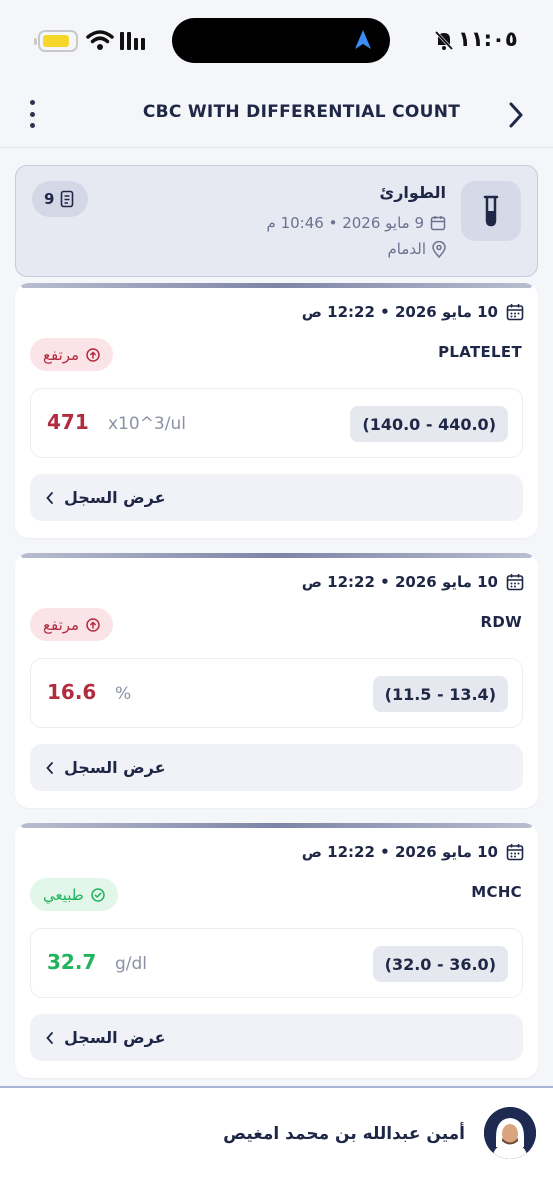  Describe the element at coordinates (496, 892) in the screenshot. I see `result-name: MCHC` at that location.